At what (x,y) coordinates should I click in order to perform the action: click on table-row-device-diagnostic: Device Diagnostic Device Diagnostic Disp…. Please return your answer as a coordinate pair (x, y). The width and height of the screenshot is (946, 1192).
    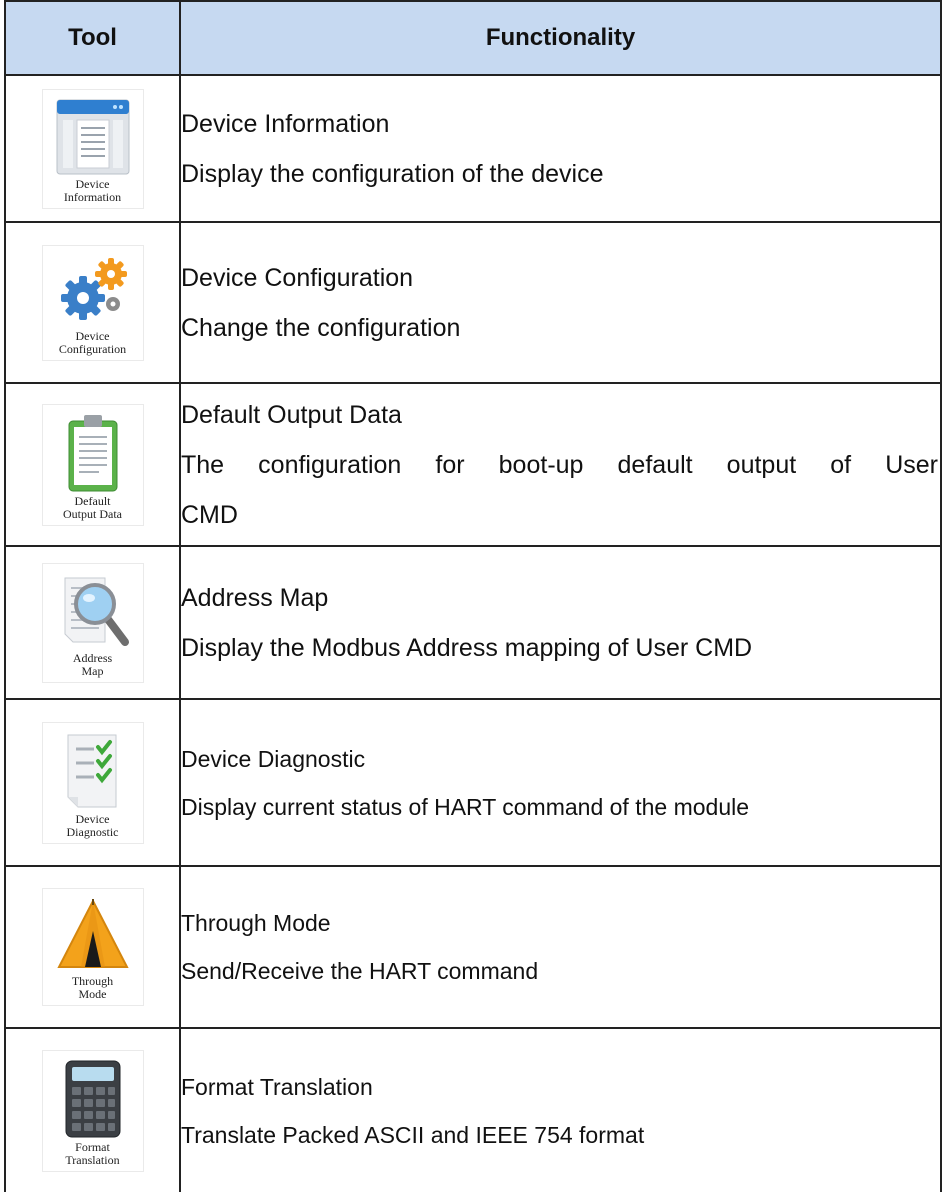
    Looking at the image, I should click on (473, 782).